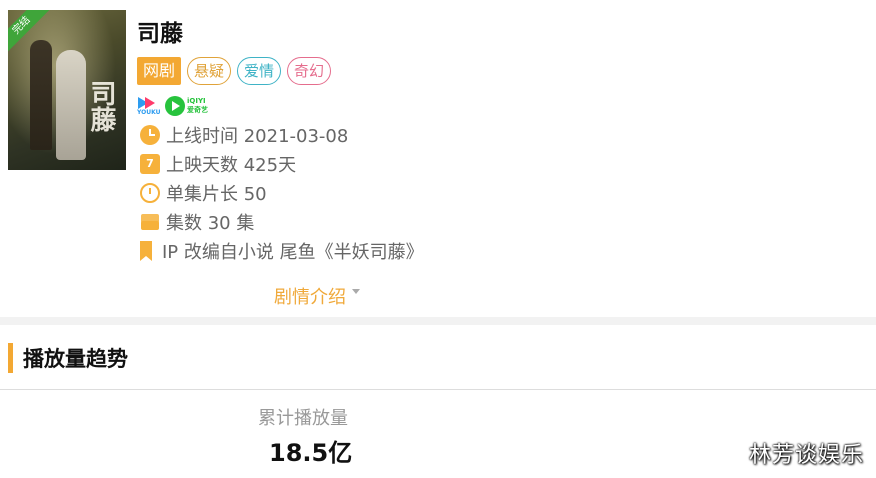 The image size is (876, 478). I want to click on genre-tag-romance: 爱情, so click(259, 71).